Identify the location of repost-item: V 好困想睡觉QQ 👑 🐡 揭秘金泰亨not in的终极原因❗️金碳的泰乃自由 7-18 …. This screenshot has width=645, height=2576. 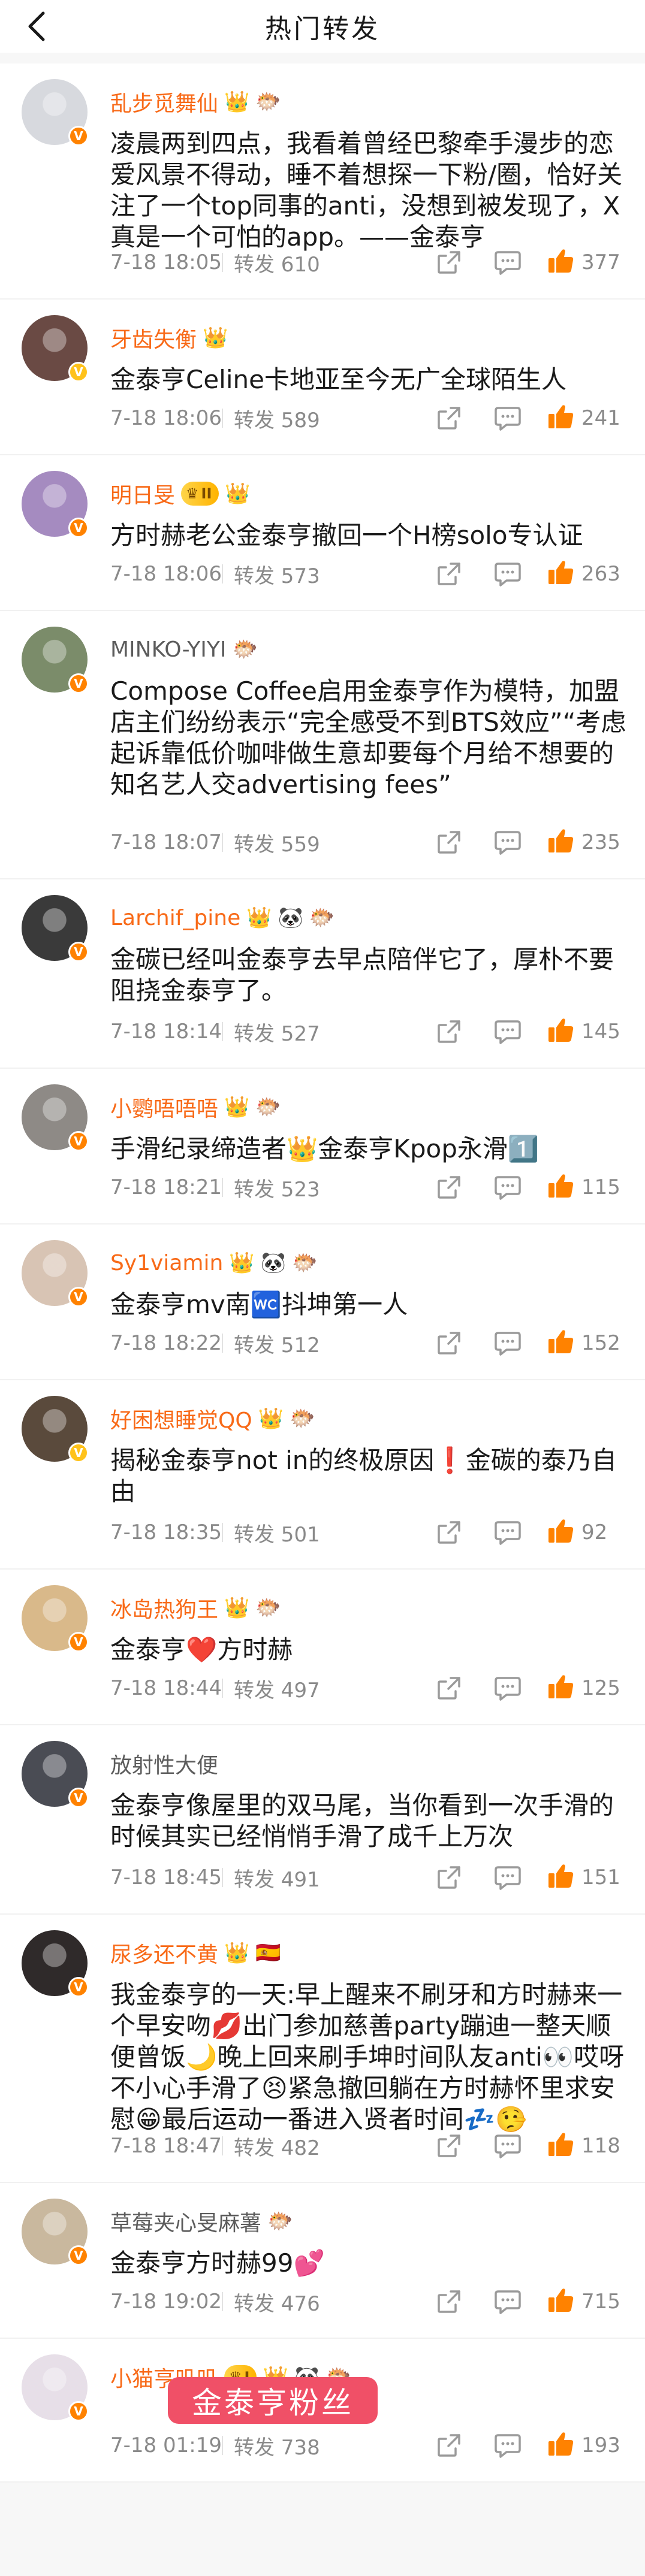
(322, 1475).